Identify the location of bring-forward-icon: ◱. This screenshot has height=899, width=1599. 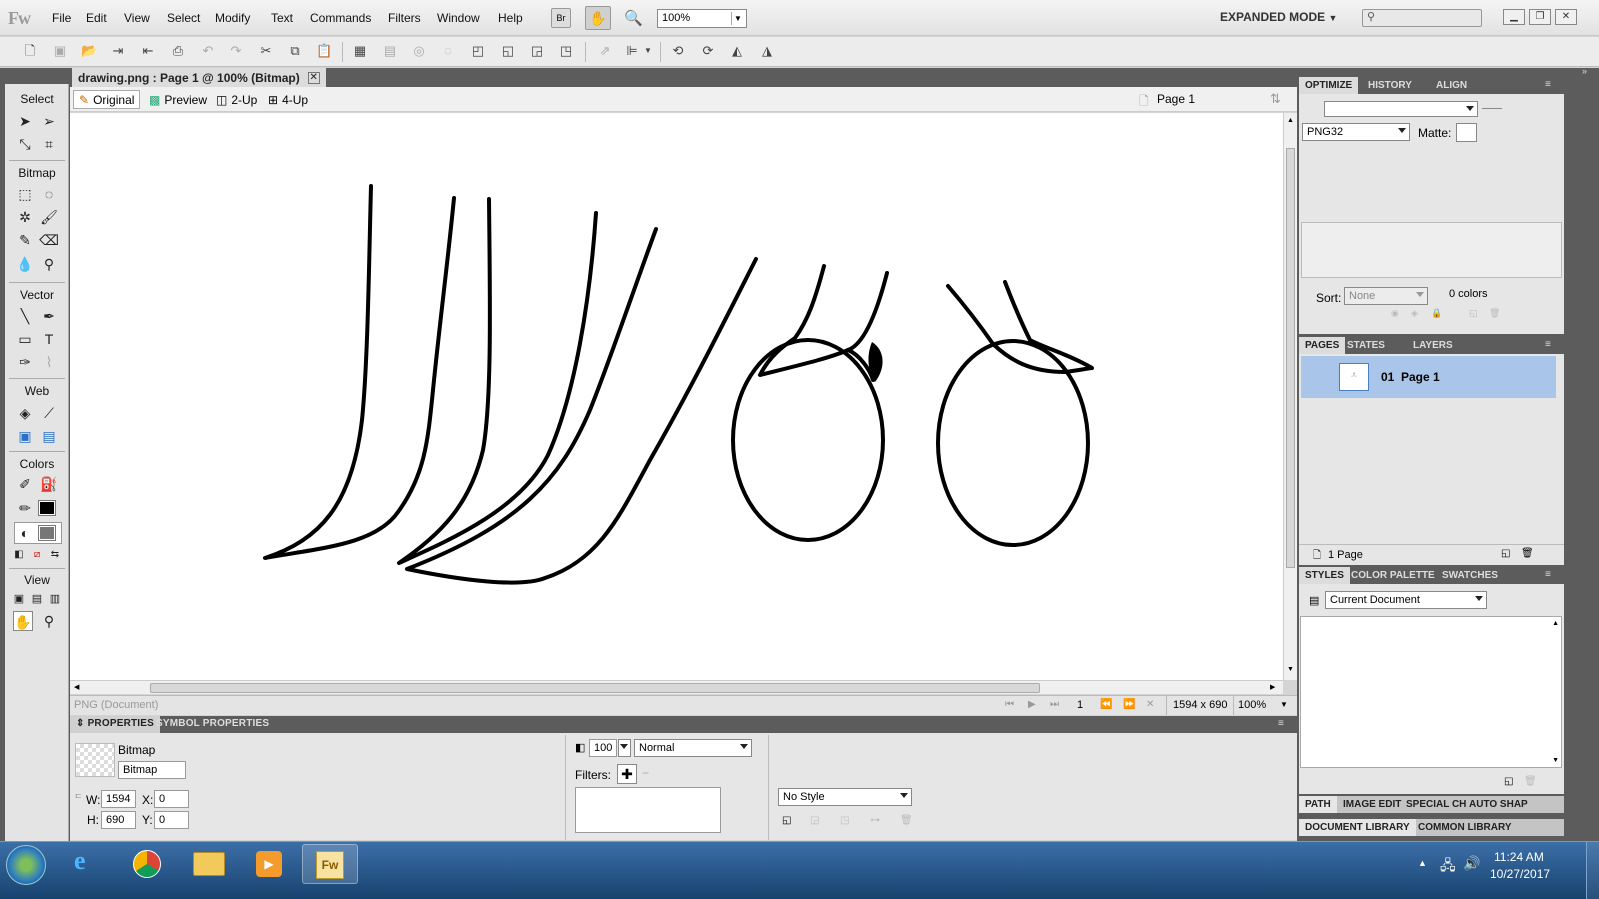
(508, 51).